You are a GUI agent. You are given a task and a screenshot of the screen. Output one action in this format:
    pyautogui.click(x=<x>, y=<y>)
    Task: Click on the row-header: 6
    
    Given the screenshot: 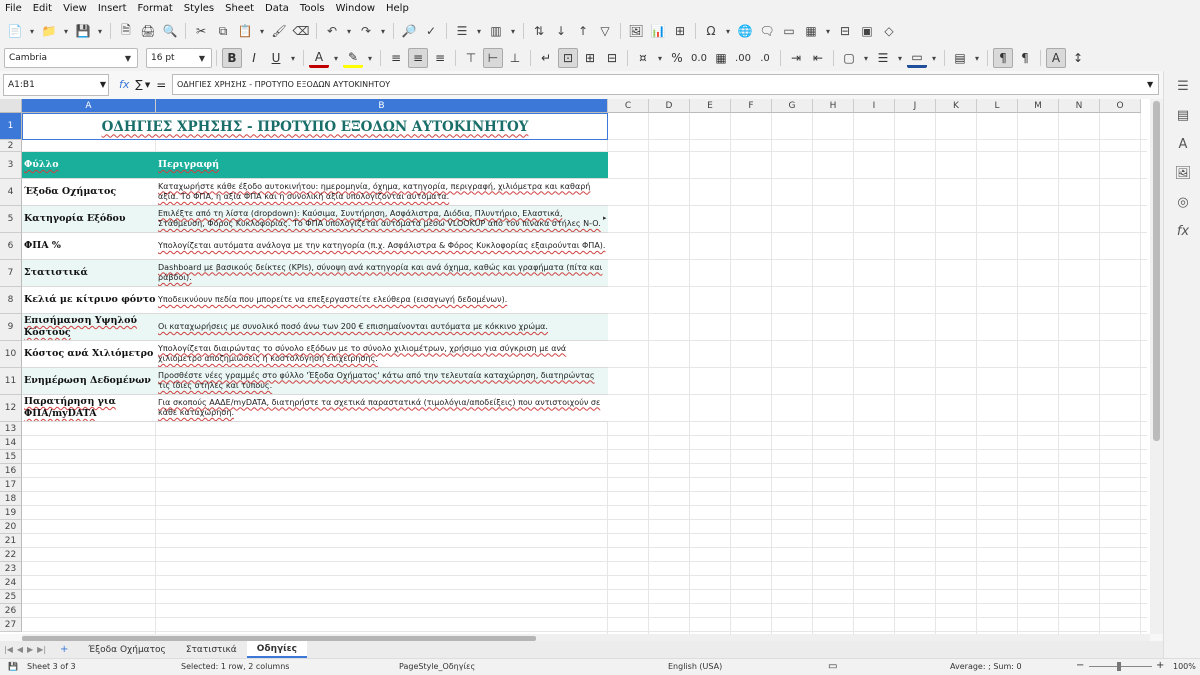 What is the action you would take?
    pyautogui.click(x=11, y=246)
    